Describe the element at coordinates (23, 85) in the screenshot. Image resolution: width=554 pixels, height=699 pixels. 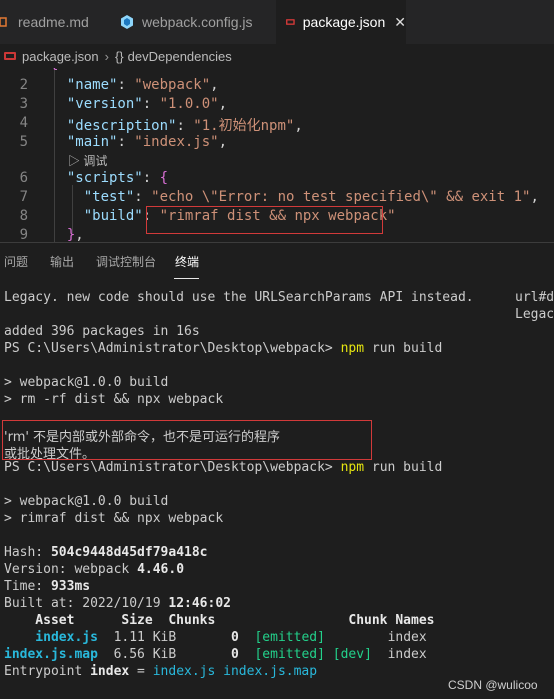
I see `line-number: 2` at that location.